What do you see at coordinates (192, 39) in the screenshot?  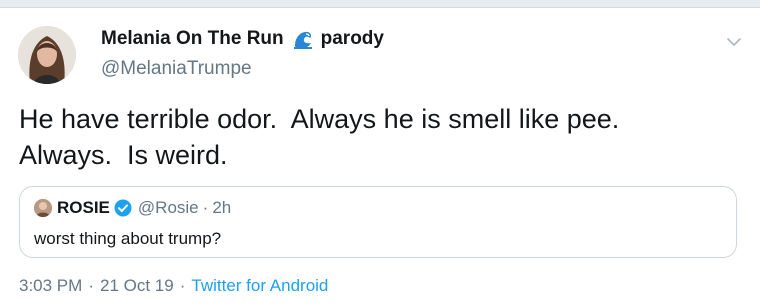 I see `author-display-name: Melania On The Run` at bounding box center [192, 39].